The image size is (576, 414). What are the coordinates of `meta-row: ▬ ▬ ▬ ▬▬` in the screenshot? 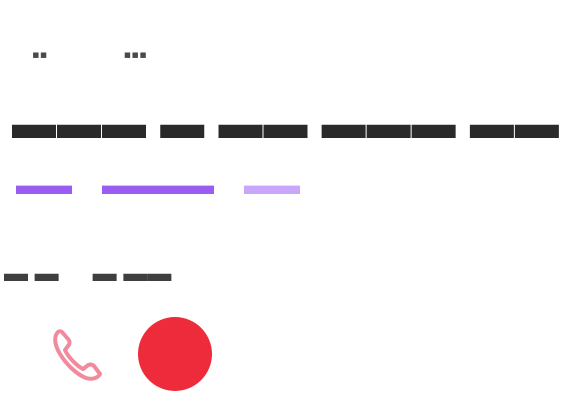 It's located at (87, 274).